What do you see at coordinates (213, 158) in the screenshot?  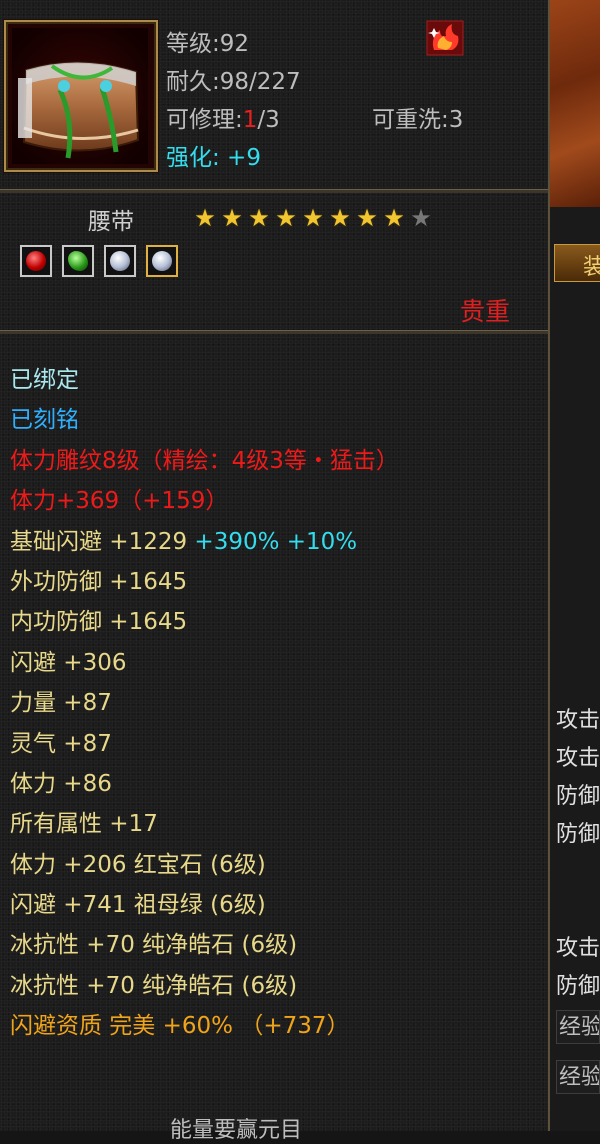 I see `enhance-text: 强化: +9` at bounding box center [213, 158].